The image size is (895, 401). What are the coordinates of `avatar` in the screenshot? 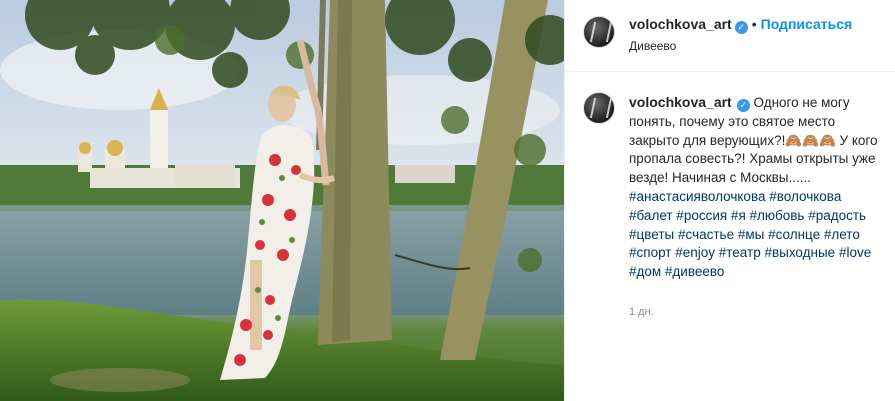 It's located at (599, 32).